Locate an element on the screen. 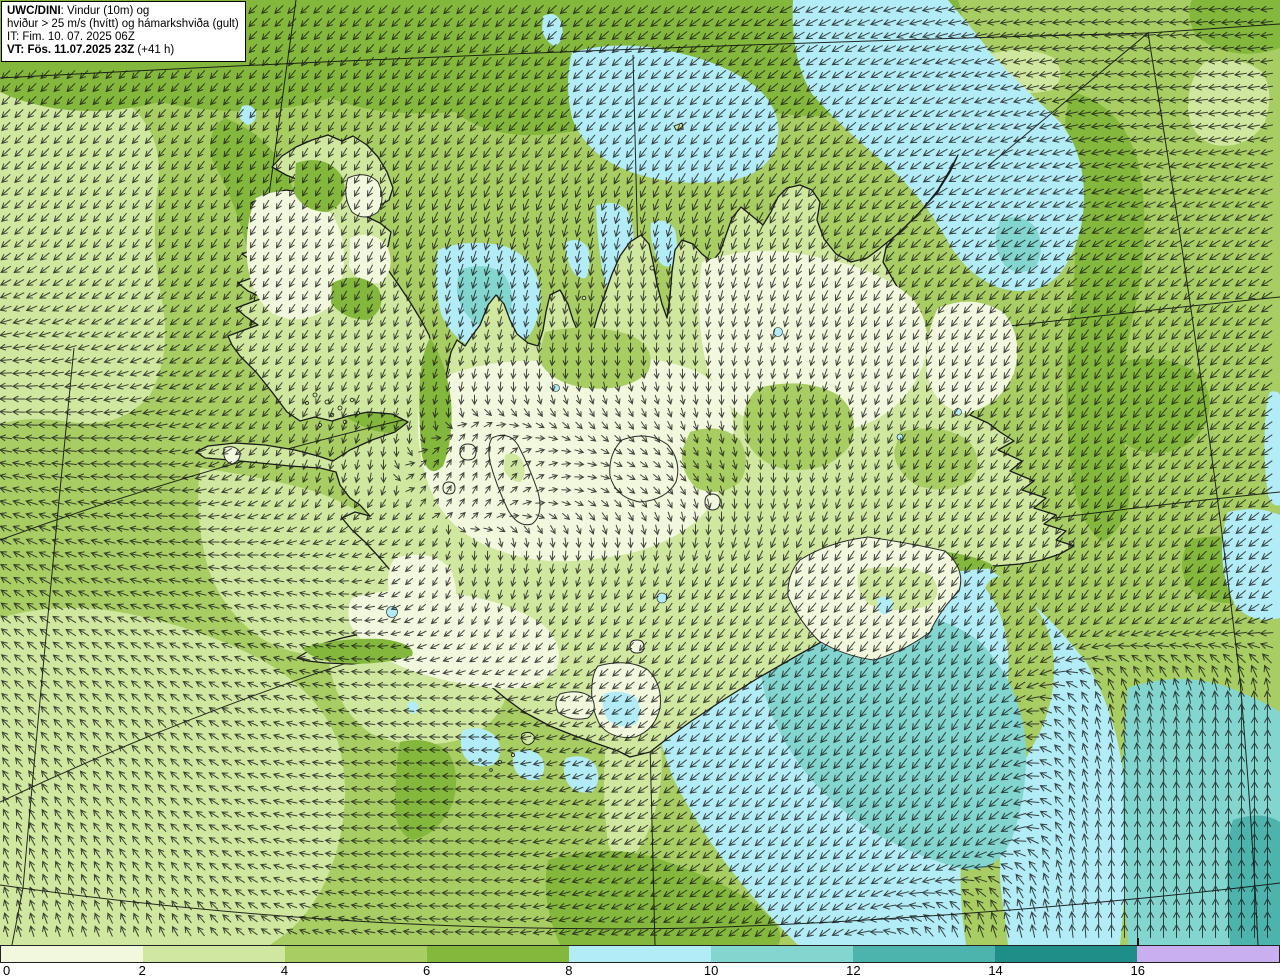  wind-speed-colorbar: 0 2 4 6 8 10 12 14 16 is located at coordinates (640, 958).